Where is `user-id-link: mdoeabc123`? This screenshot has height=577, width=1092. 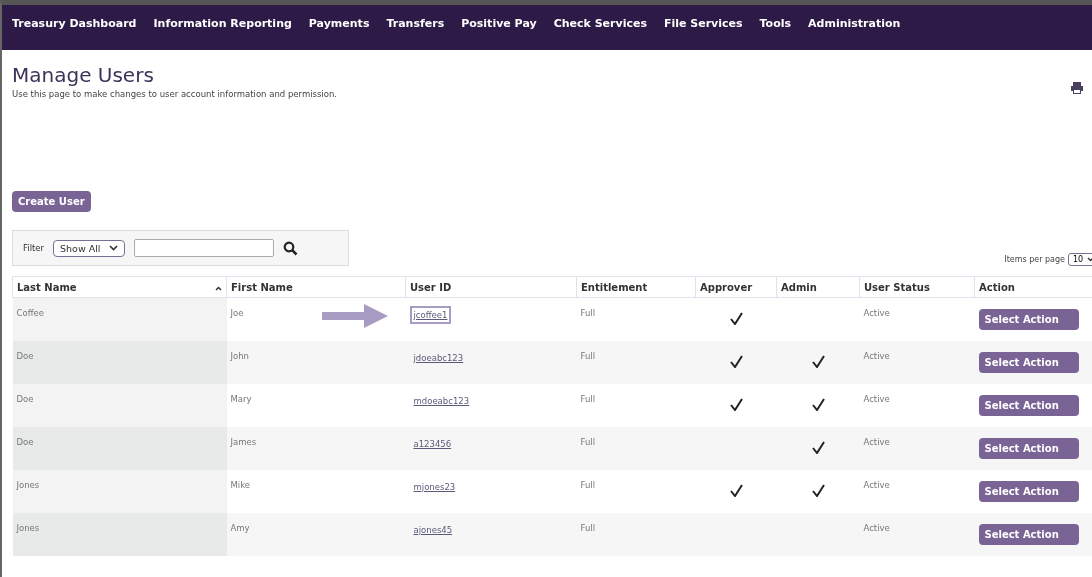
user-id-link: mdoeabc123 is located at coordinates (441, 400).